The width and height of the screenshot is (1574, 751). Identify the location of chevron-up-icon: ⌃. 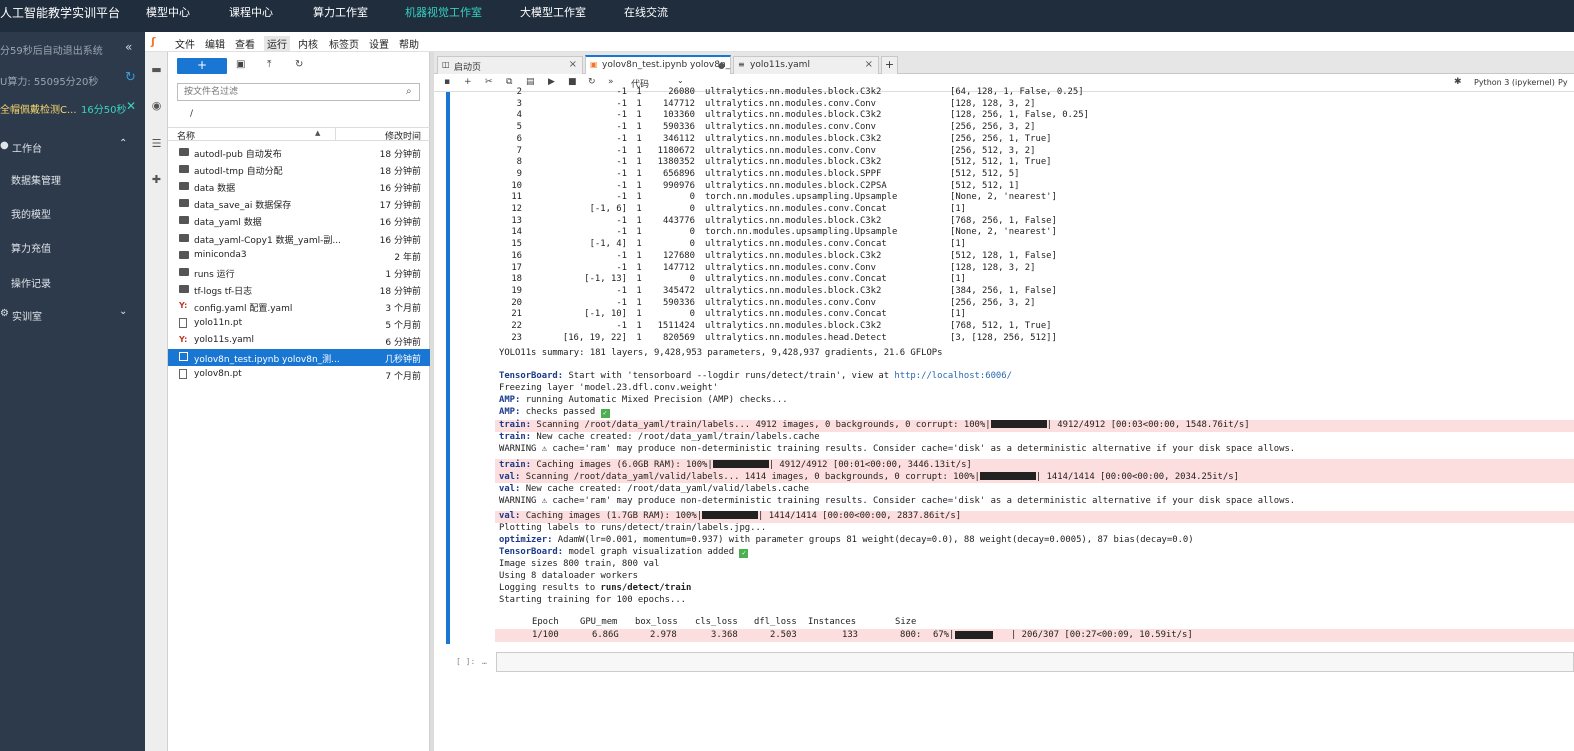
(123, 143).